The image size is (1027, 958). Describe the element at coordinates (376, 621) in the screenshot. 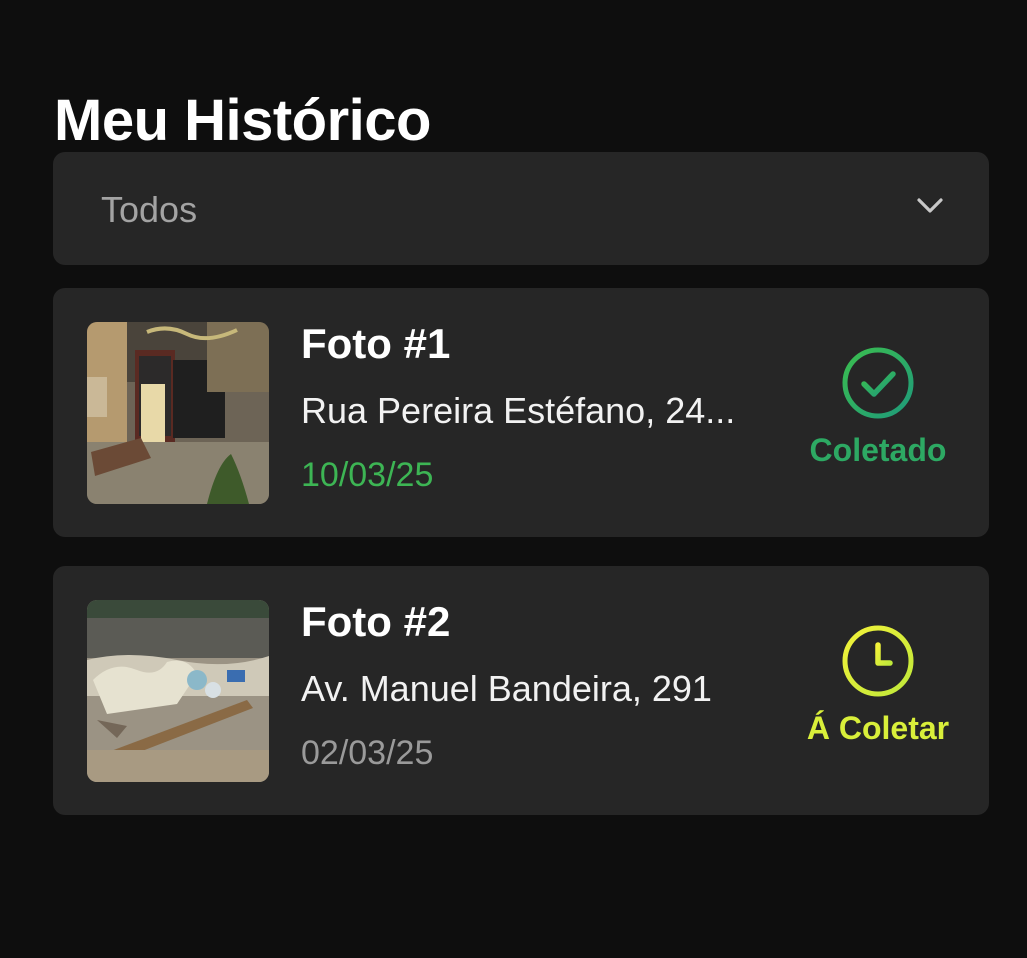

I see `card-title: Foto #2` at that location.